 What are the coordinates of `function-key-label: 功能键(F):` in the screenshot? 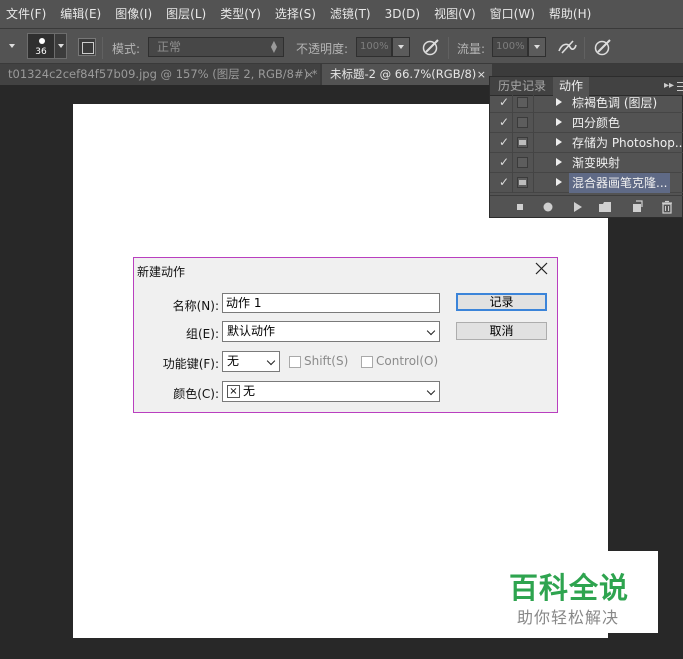 It's located at (190, 364).